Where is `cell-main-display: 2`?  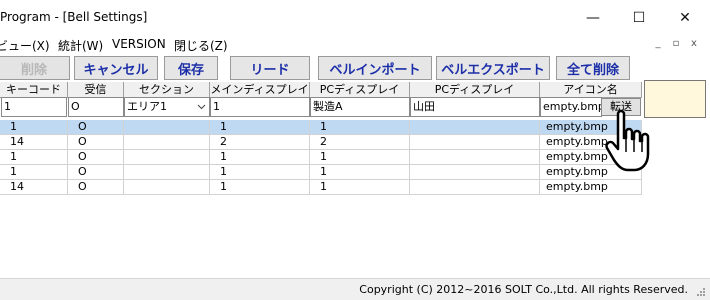
cell-main-display: 2 is located at coordinates (260, 142).